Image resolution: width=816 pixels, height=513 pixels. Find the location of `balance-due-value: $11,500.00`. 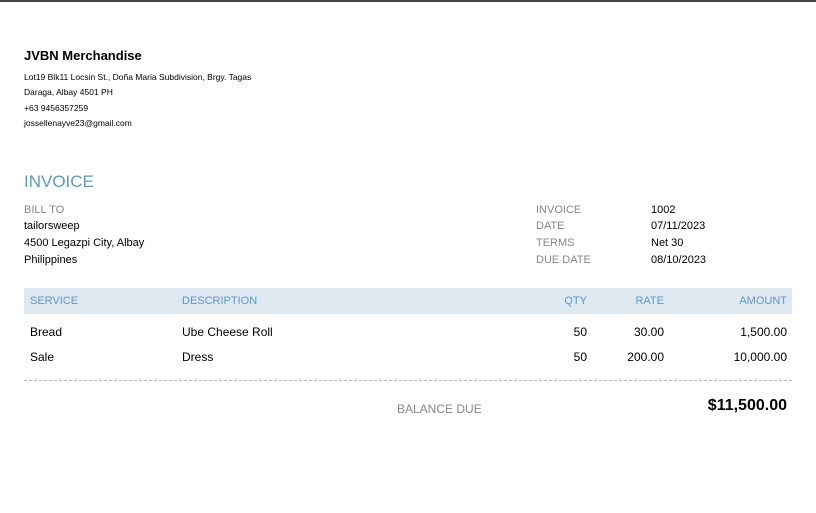

balance-due-value: $11,500.00 is located at coordinates (747, 405).